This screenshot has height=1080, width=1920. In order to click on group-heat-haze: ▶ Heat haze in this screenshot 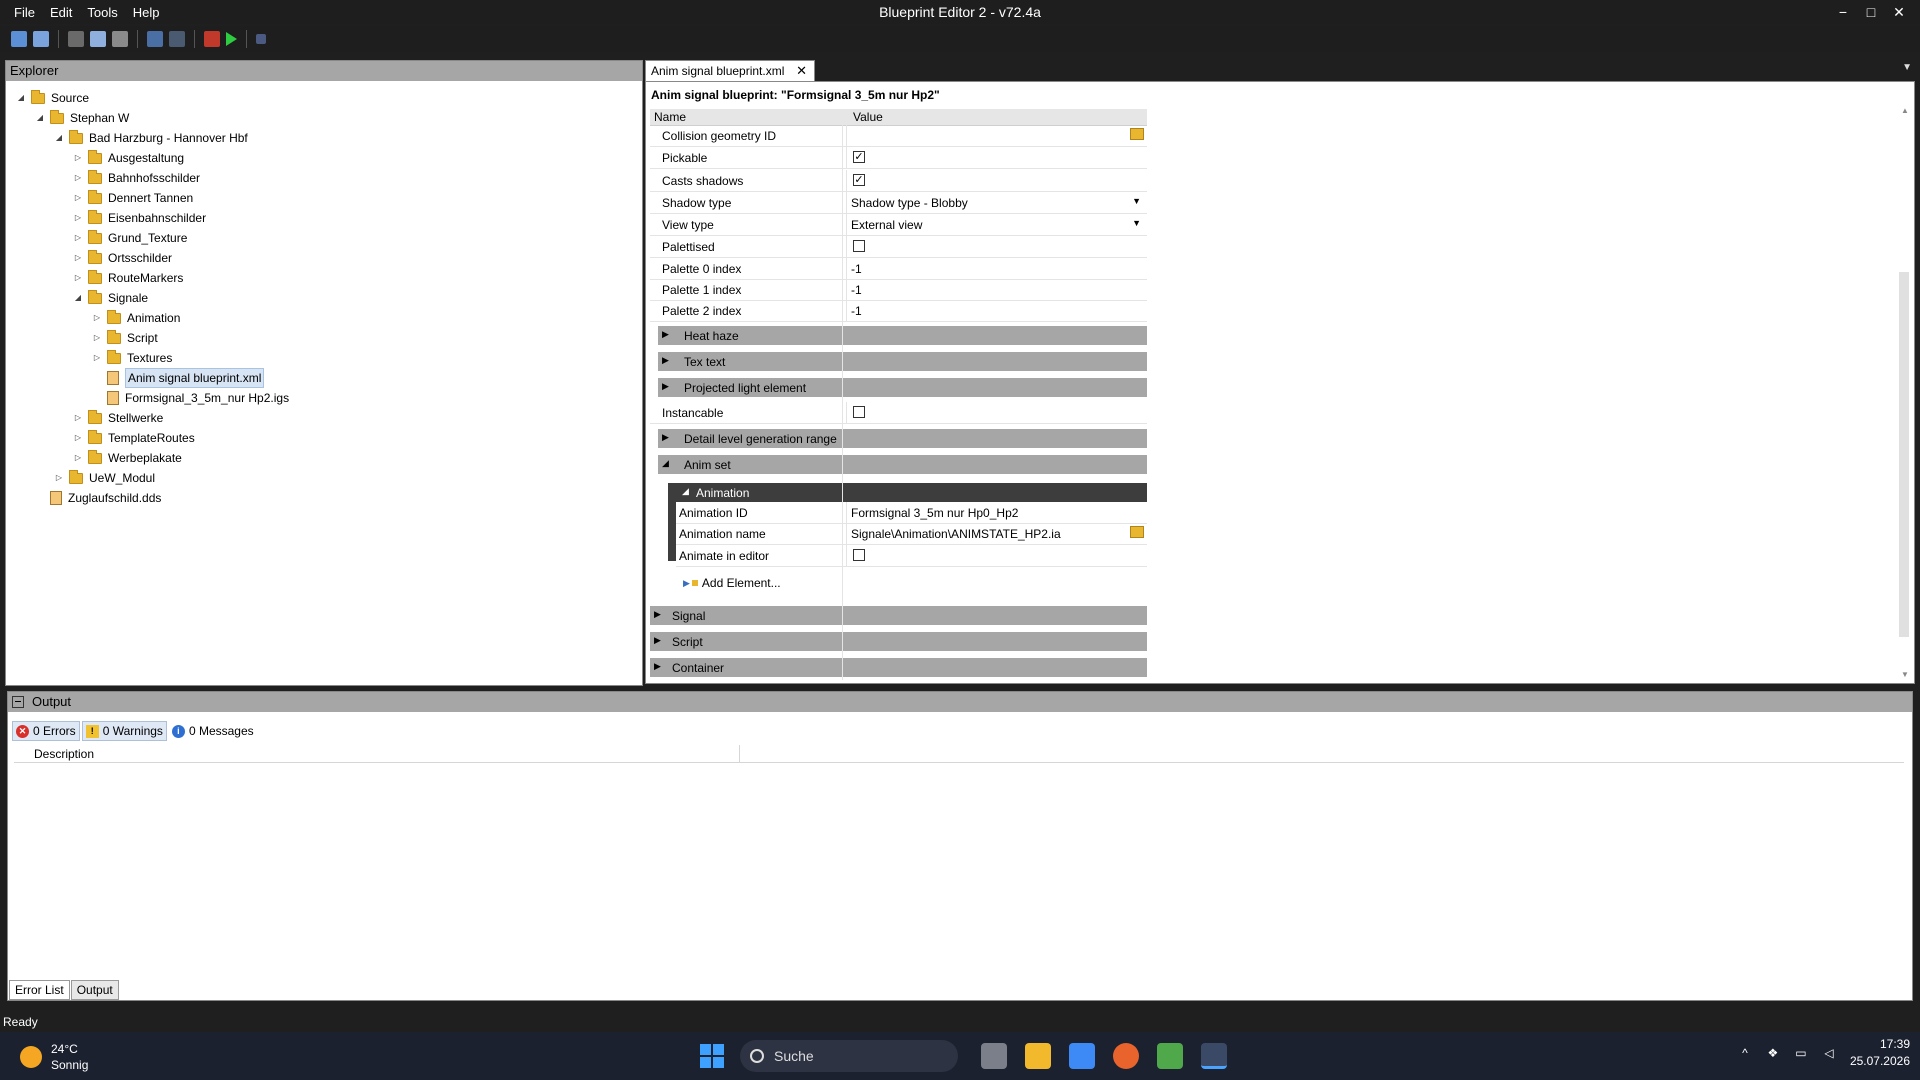, I will do `click(902, 335)`.